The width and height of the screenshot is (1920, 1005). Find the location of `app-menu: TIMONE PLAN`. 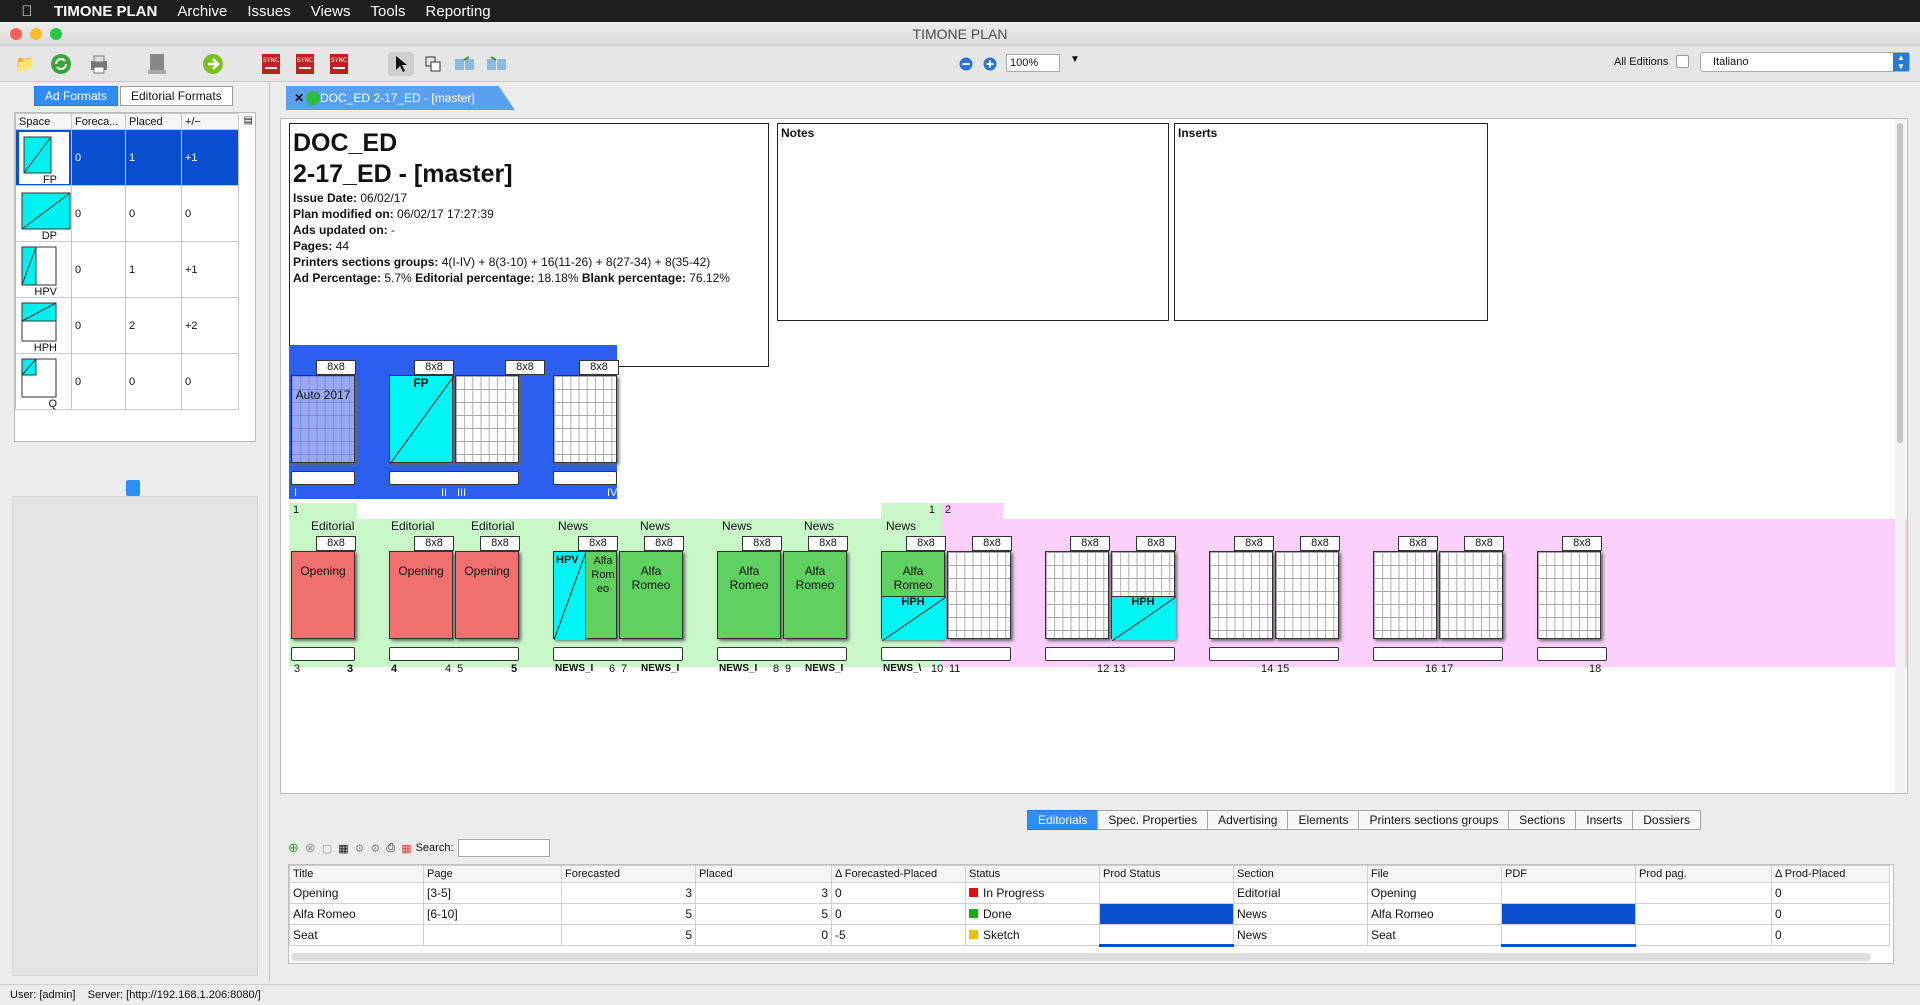

app-menu: TIMONE PLAN is located at coordinates (105, 11).